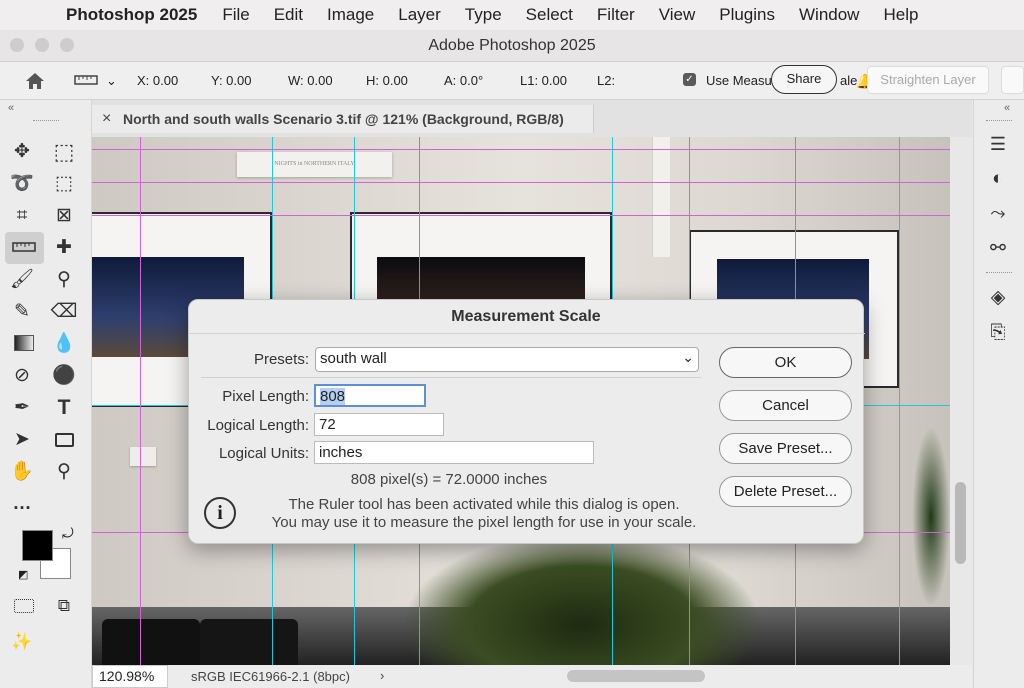 The height and width of the screenshot is (688, 1024). What do you see at coordinates (677, 15) in the screenshot?
I see `menu-view: View` at bounding box center [677, 15].